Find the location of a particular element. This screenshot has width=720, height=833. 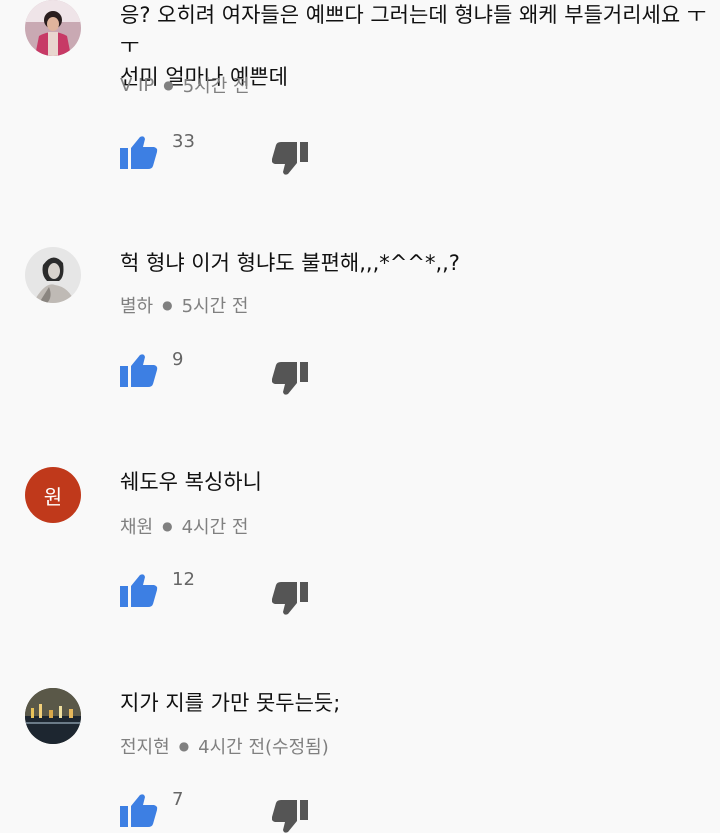

comment-meta: 별하 ● 5시간 전 is located at coordinates (184, 305).